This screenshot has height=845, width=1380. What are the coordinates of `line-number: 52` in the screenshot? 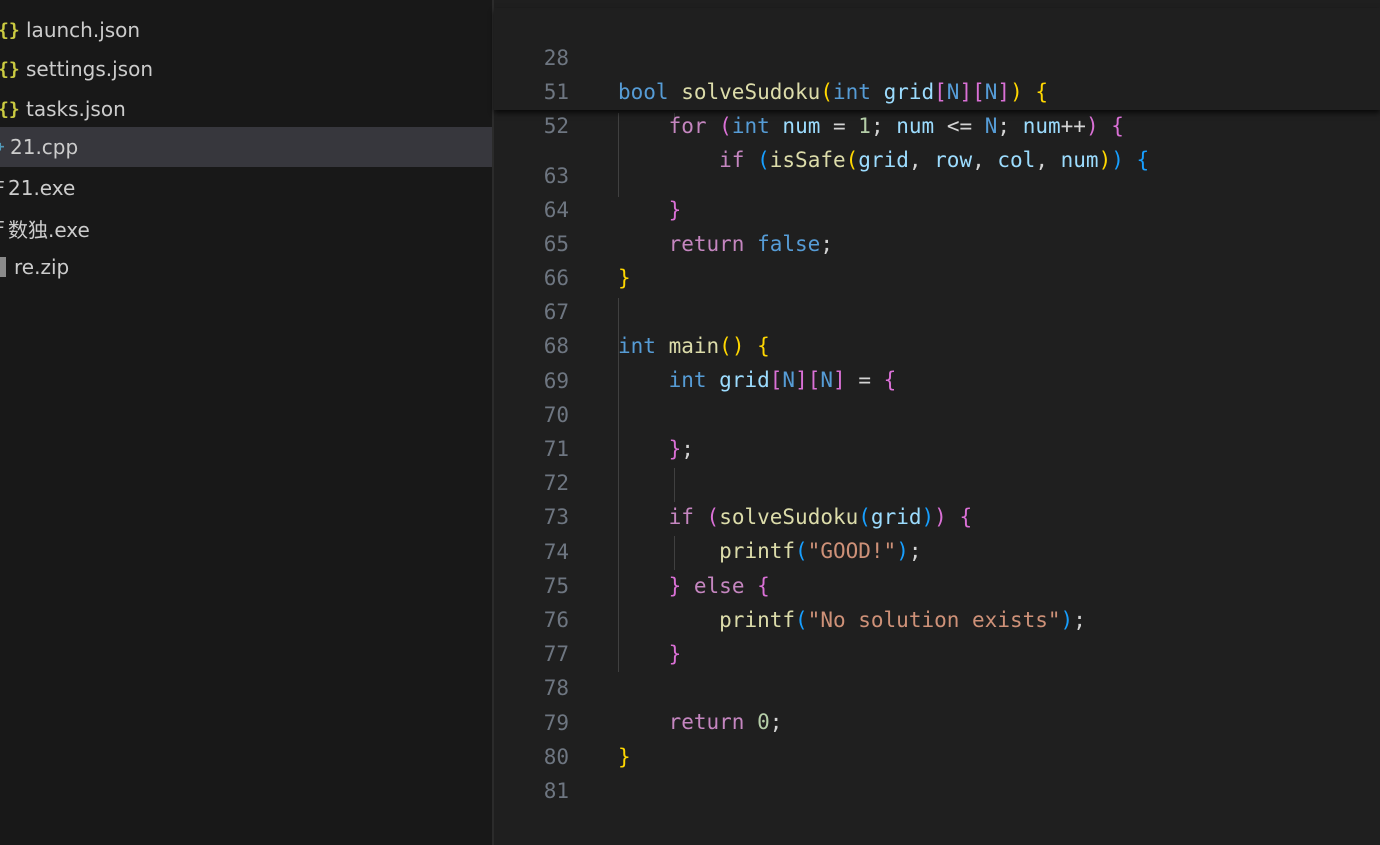 It's located at (556, 126).